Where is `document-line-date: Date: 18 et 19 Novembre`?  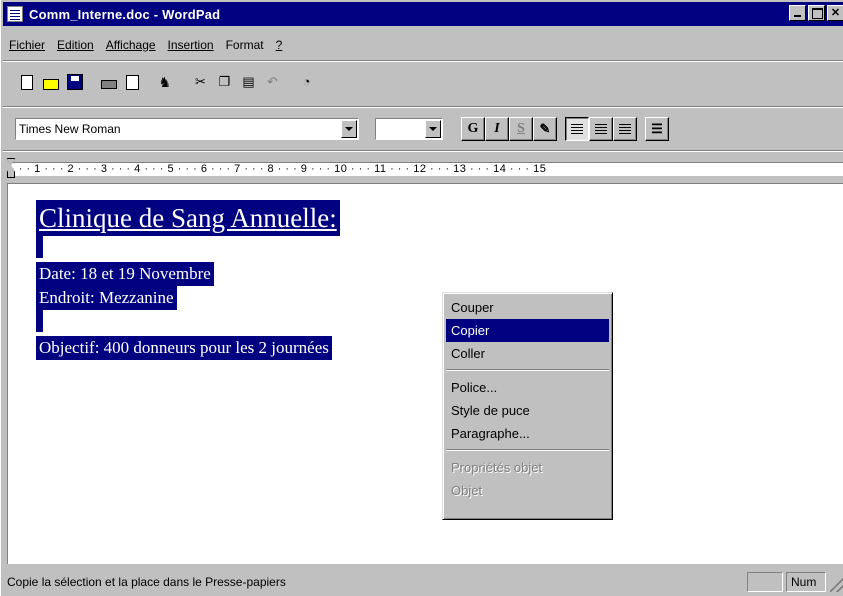 document-line-date: Date: 18 et 19 Novembre is located at coordinates (125, 274).